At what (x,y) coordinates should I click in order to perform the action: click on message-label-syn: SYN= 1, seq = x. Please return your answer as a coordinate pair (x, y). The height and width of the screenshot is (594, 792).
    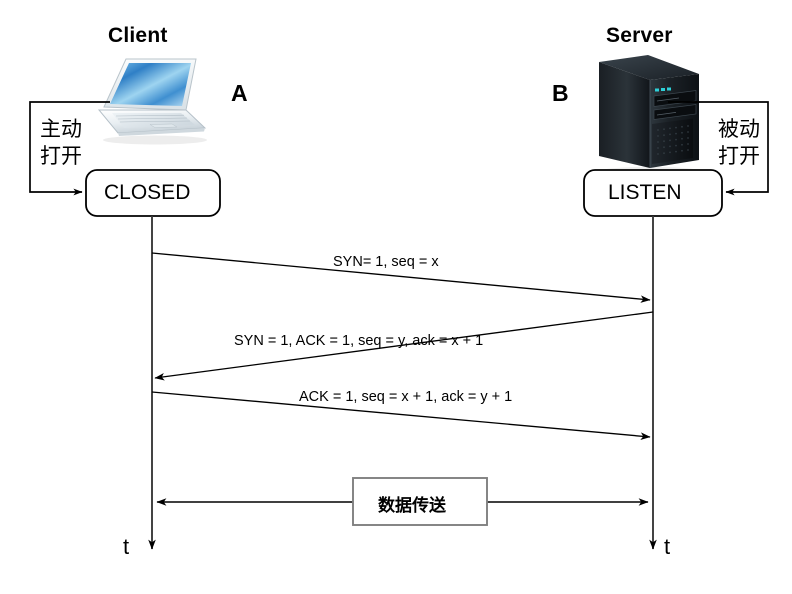
    Looking at the image, I should click on (386, 262).